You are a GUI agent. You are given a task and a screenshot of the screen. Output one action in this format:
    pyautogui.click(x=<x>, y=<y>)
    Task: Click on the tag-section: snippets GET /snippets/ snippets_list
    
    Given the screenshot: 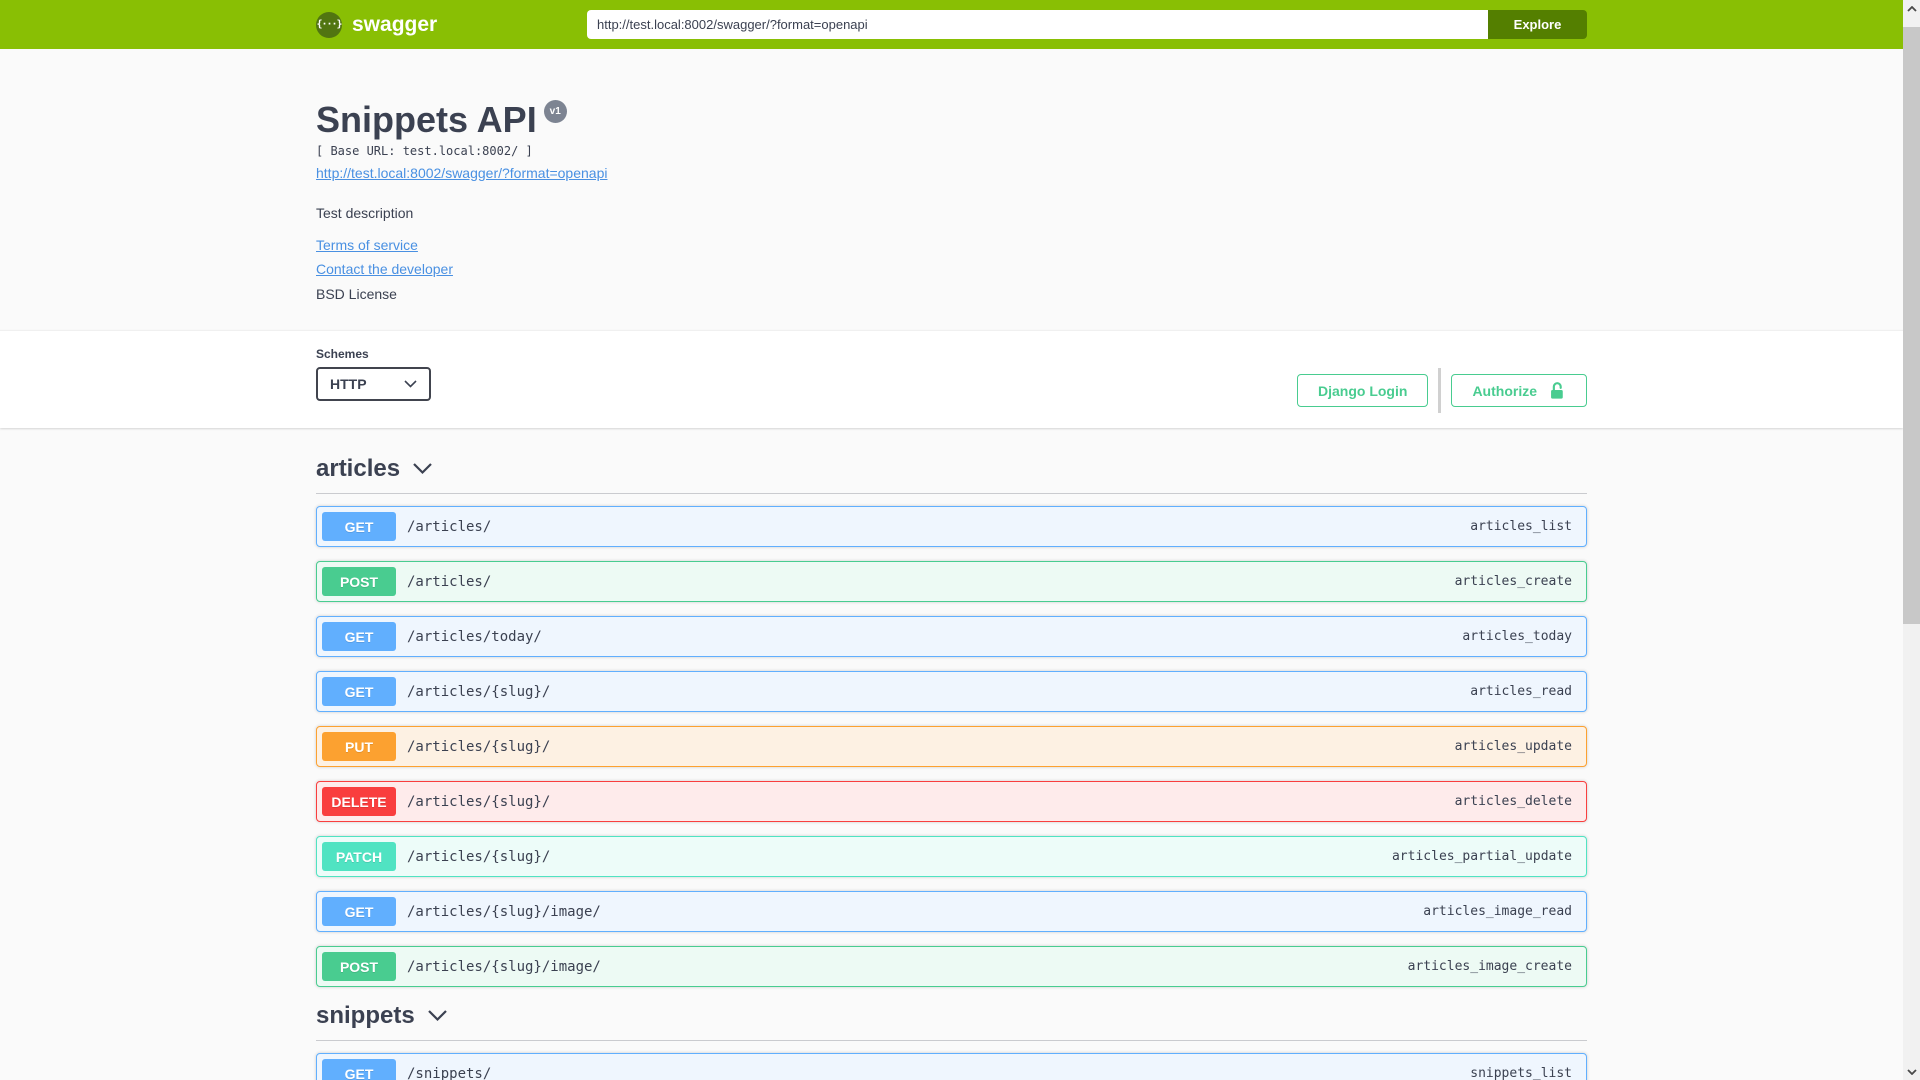 What is the action you would take?
    pyautogui.click(x=951, y=1040)
    